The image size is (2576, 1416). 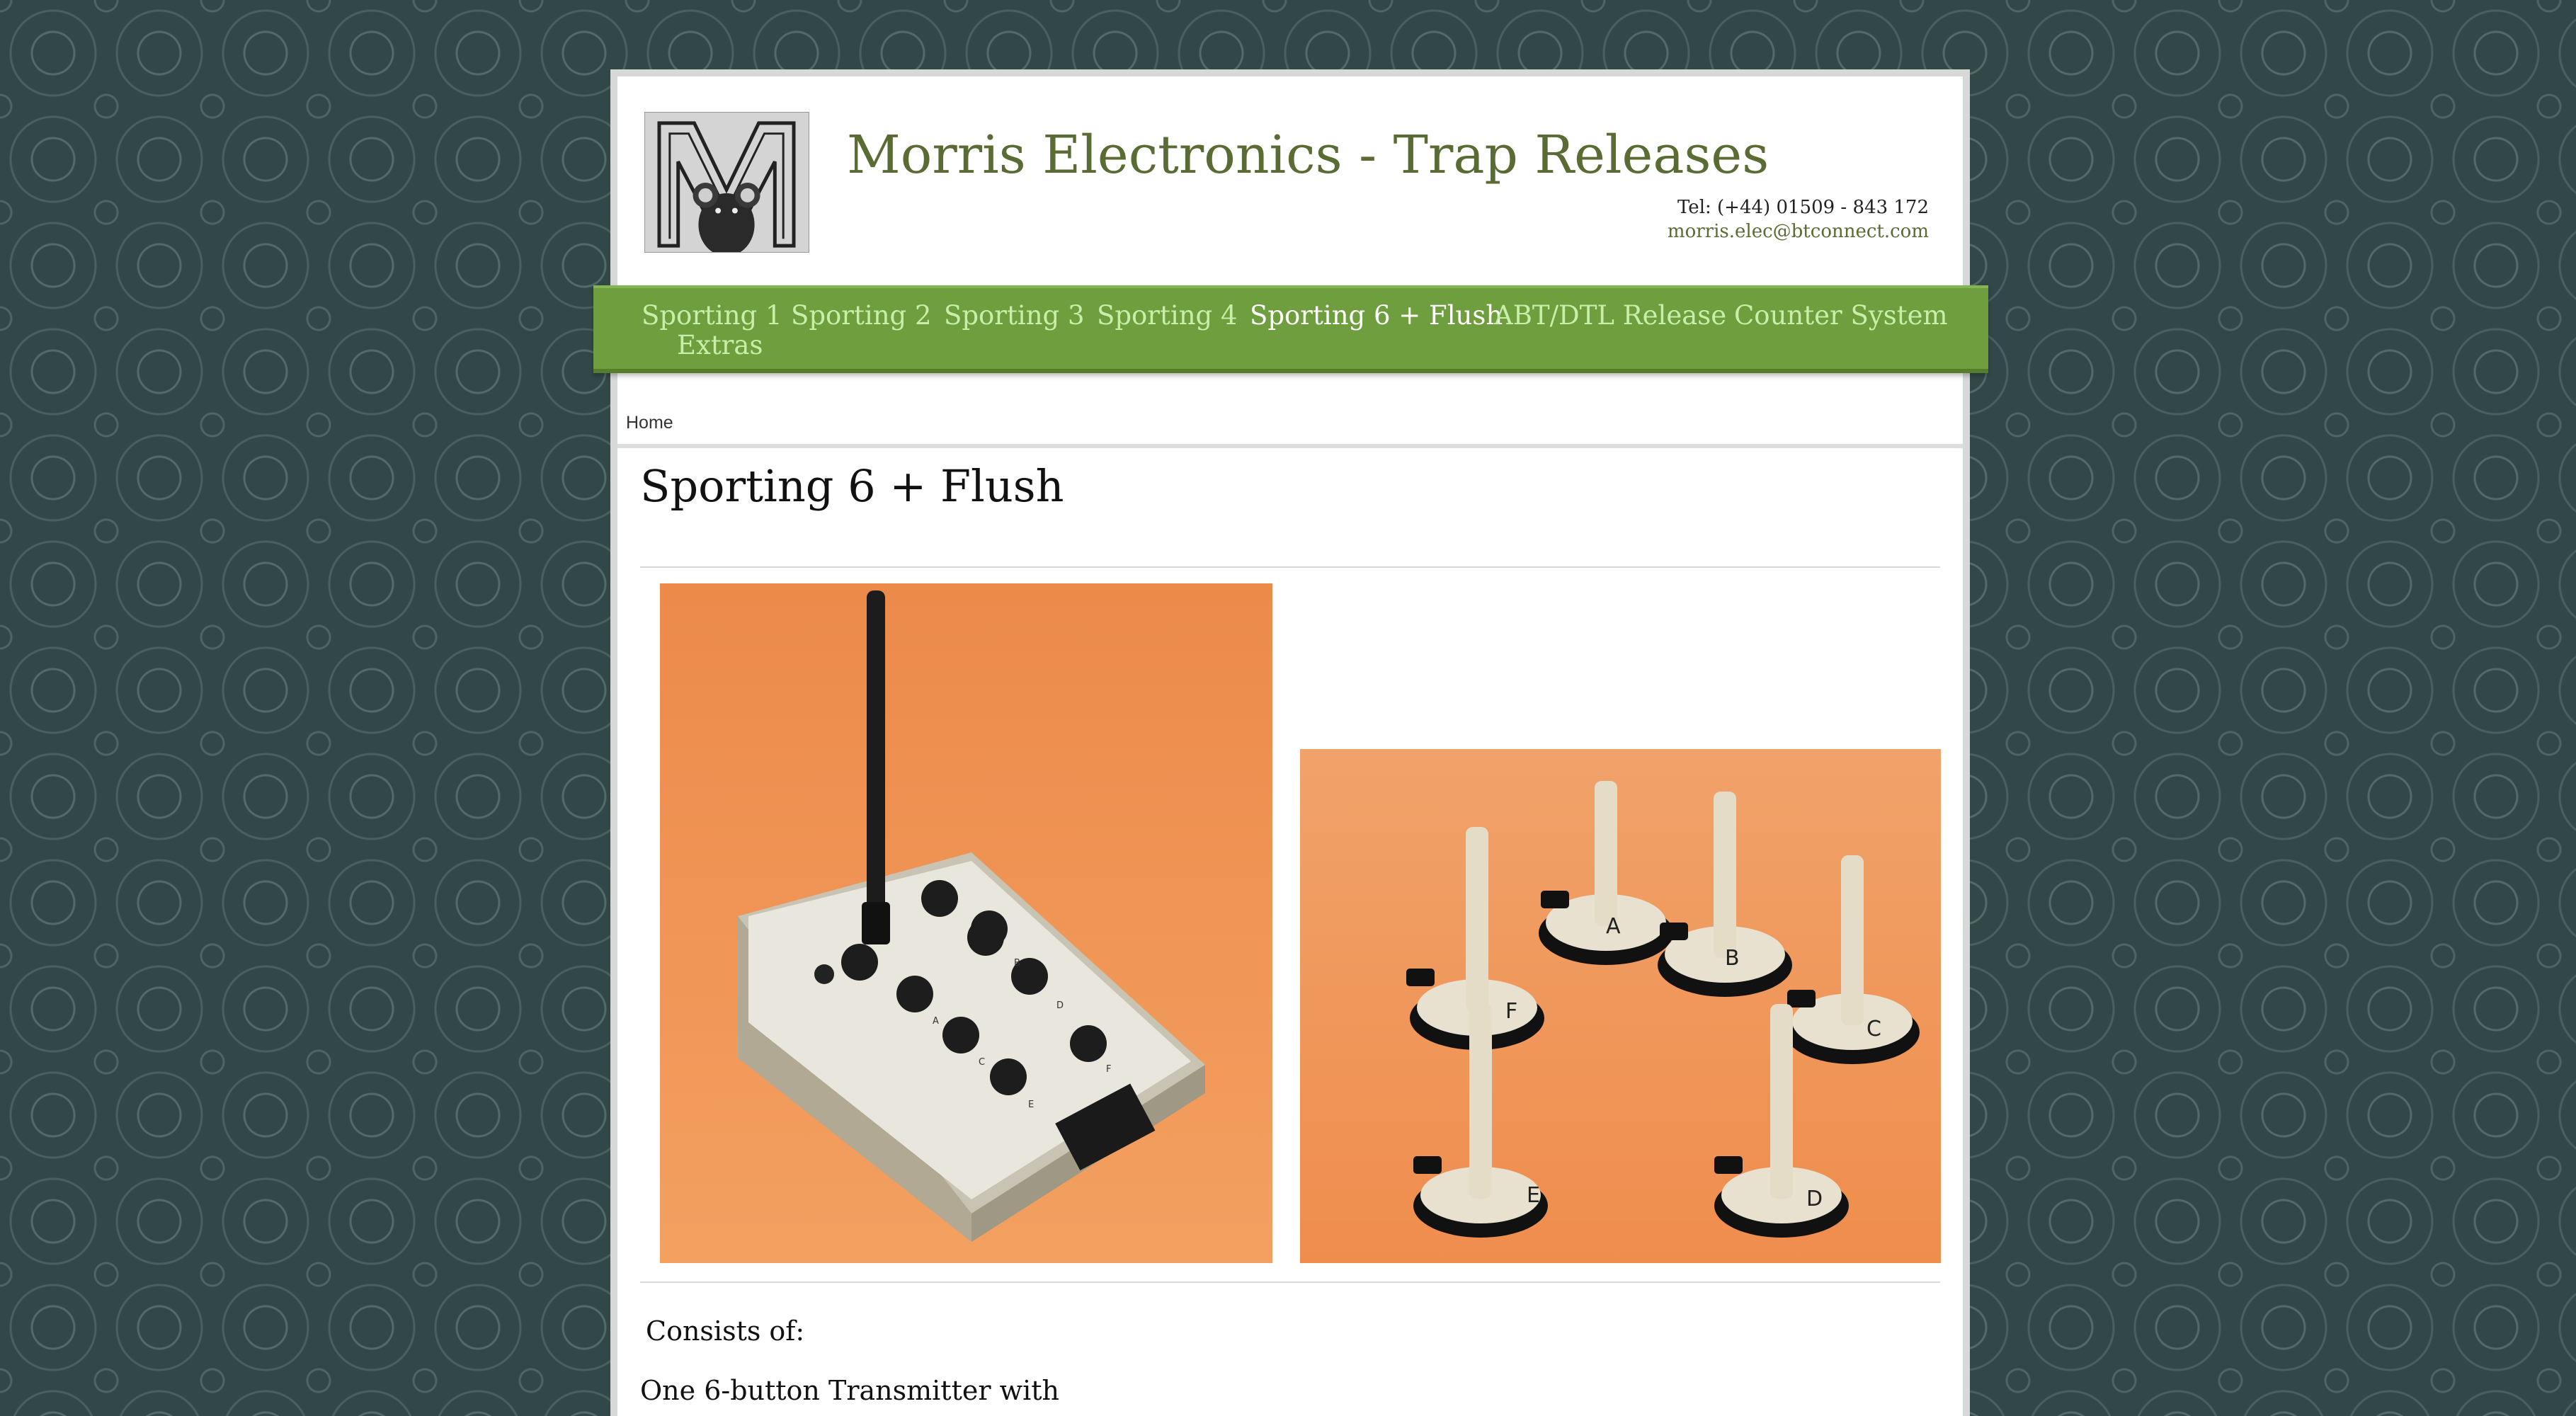 What do you see at coordinates (720, 345) in the screenshot?
I see `nav-item-extras: Extras` at bounding box center [720, 345].